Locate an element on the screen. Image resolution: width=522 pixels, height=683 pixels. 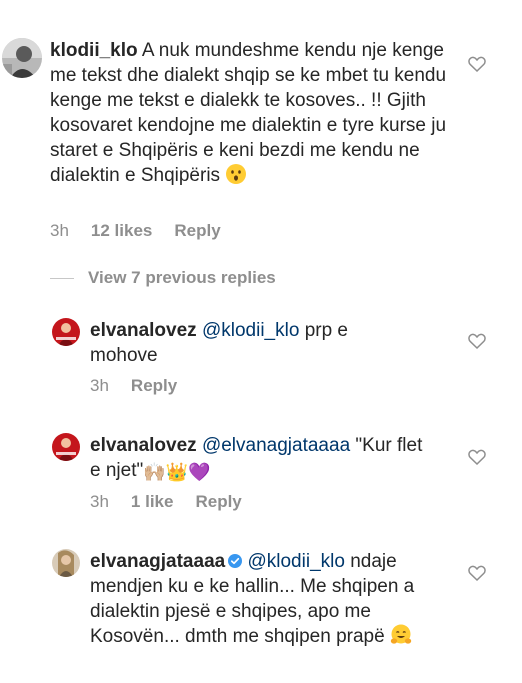
view-previous-replies-button: View 7 previous replies is located at coordinates (163, 278).